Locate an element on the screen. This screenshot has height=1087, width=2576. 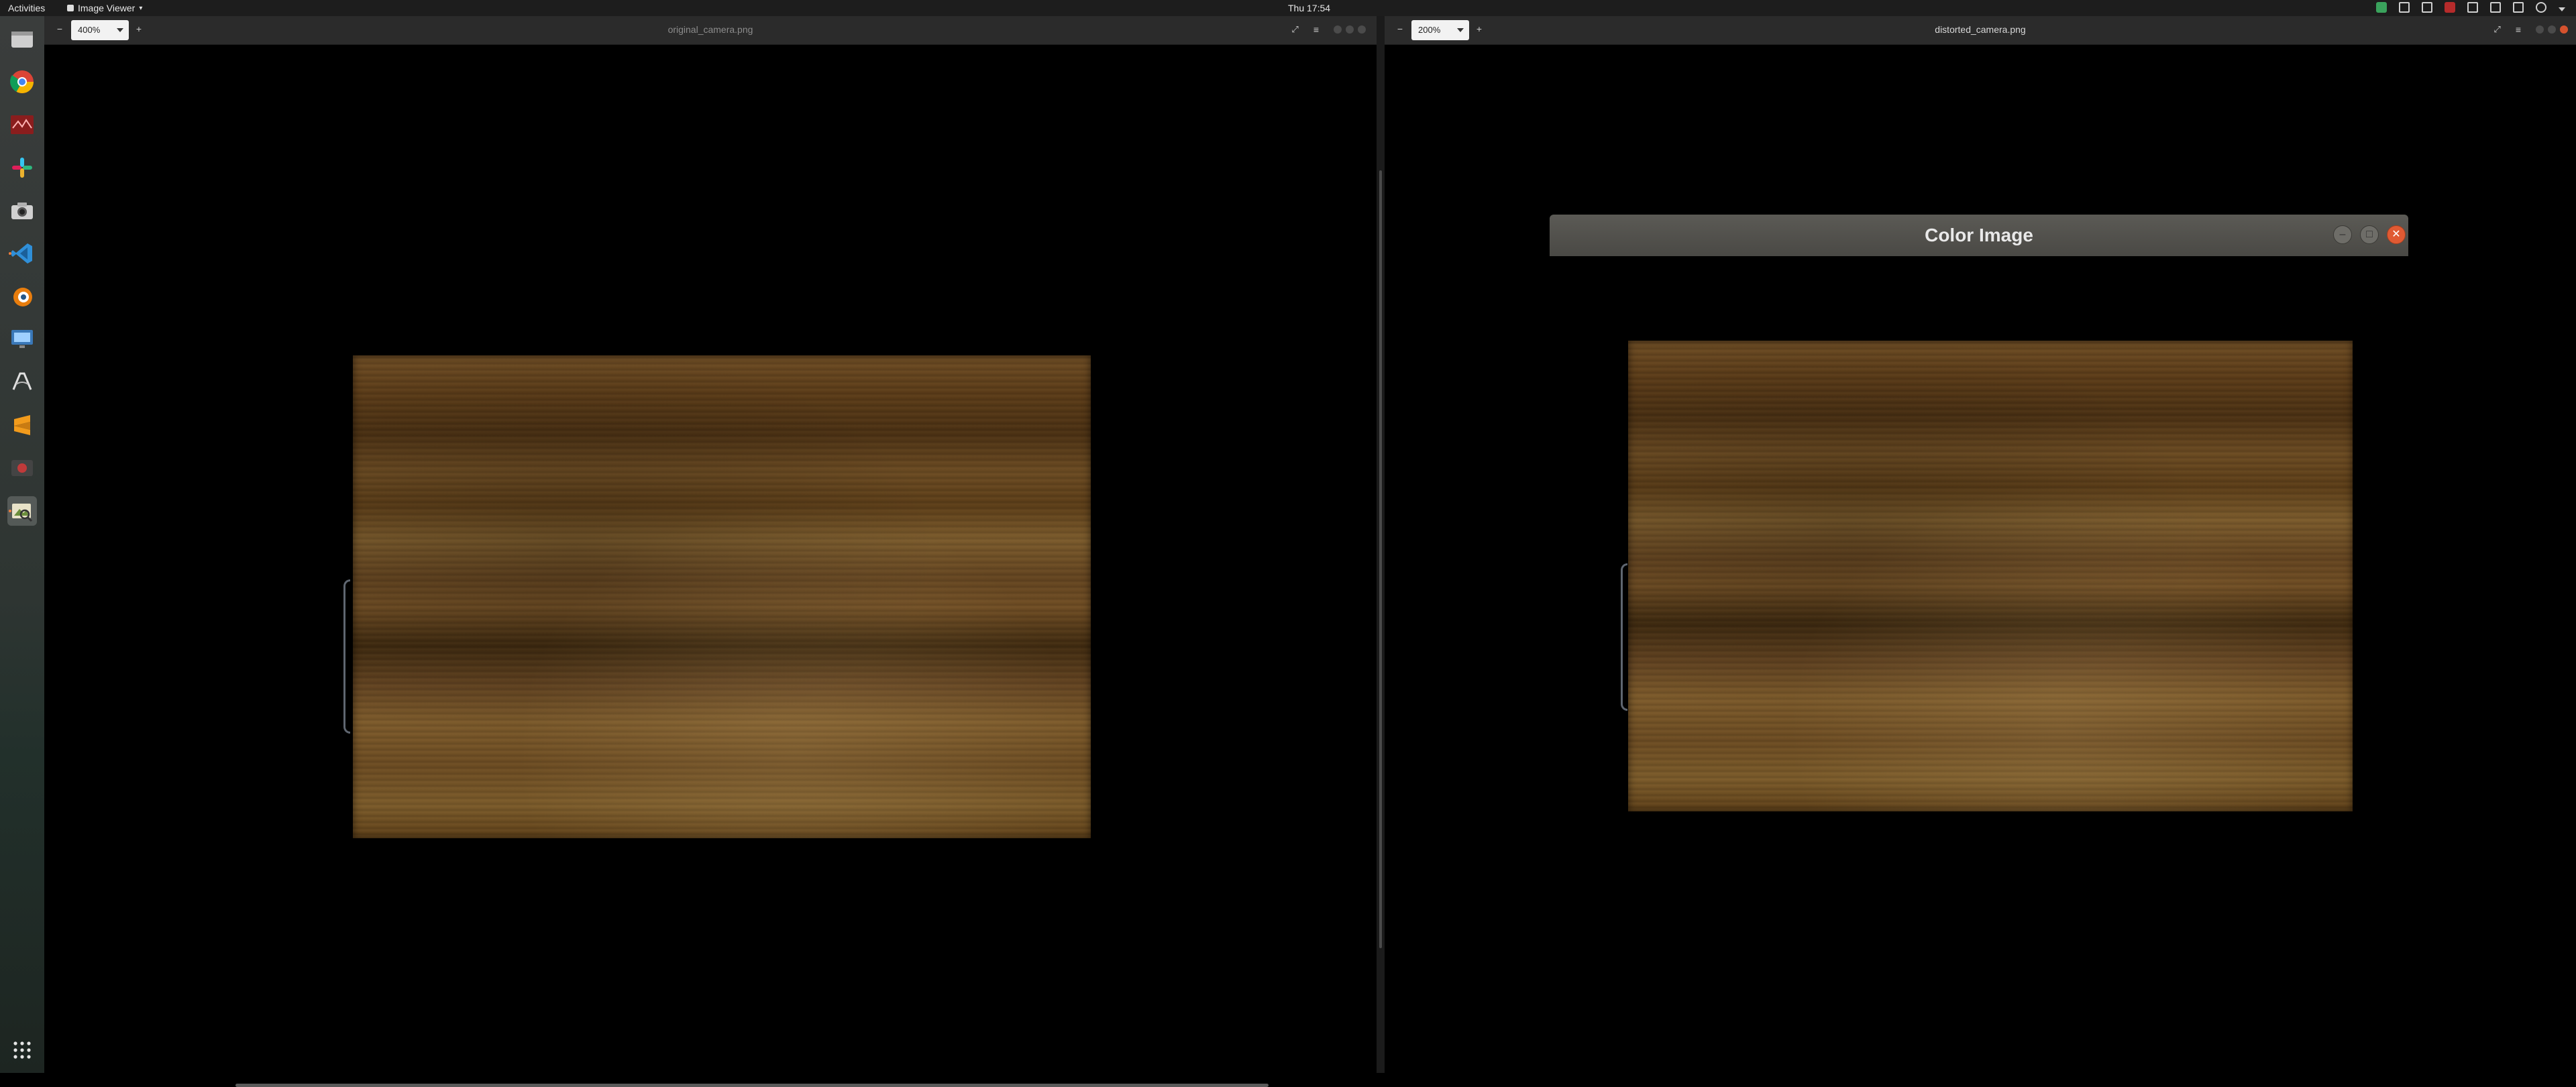
dock-image-viewer is located at coordinates (22, 511).